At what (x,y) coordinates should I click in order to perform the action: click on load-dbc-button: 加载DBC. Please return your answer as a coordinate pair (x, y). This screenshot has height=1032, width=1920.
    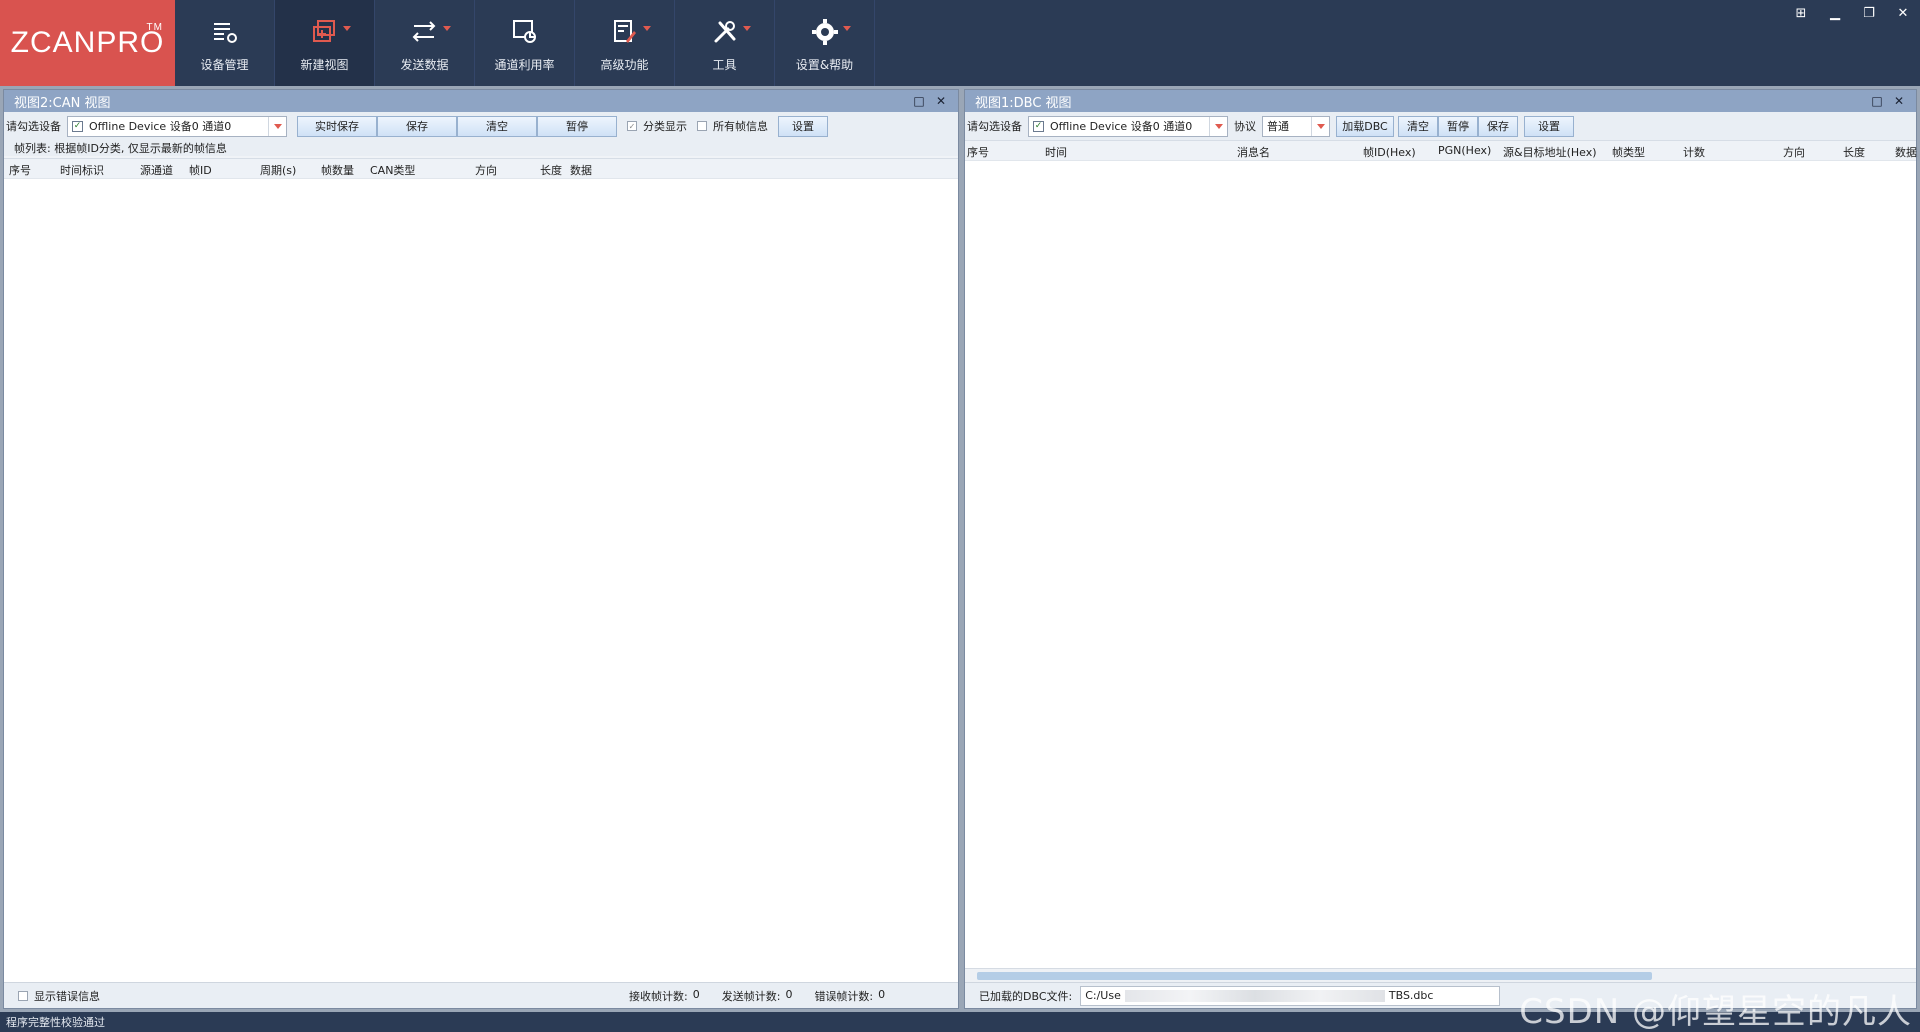
    Looking at the image, I should click on (1365, 126).